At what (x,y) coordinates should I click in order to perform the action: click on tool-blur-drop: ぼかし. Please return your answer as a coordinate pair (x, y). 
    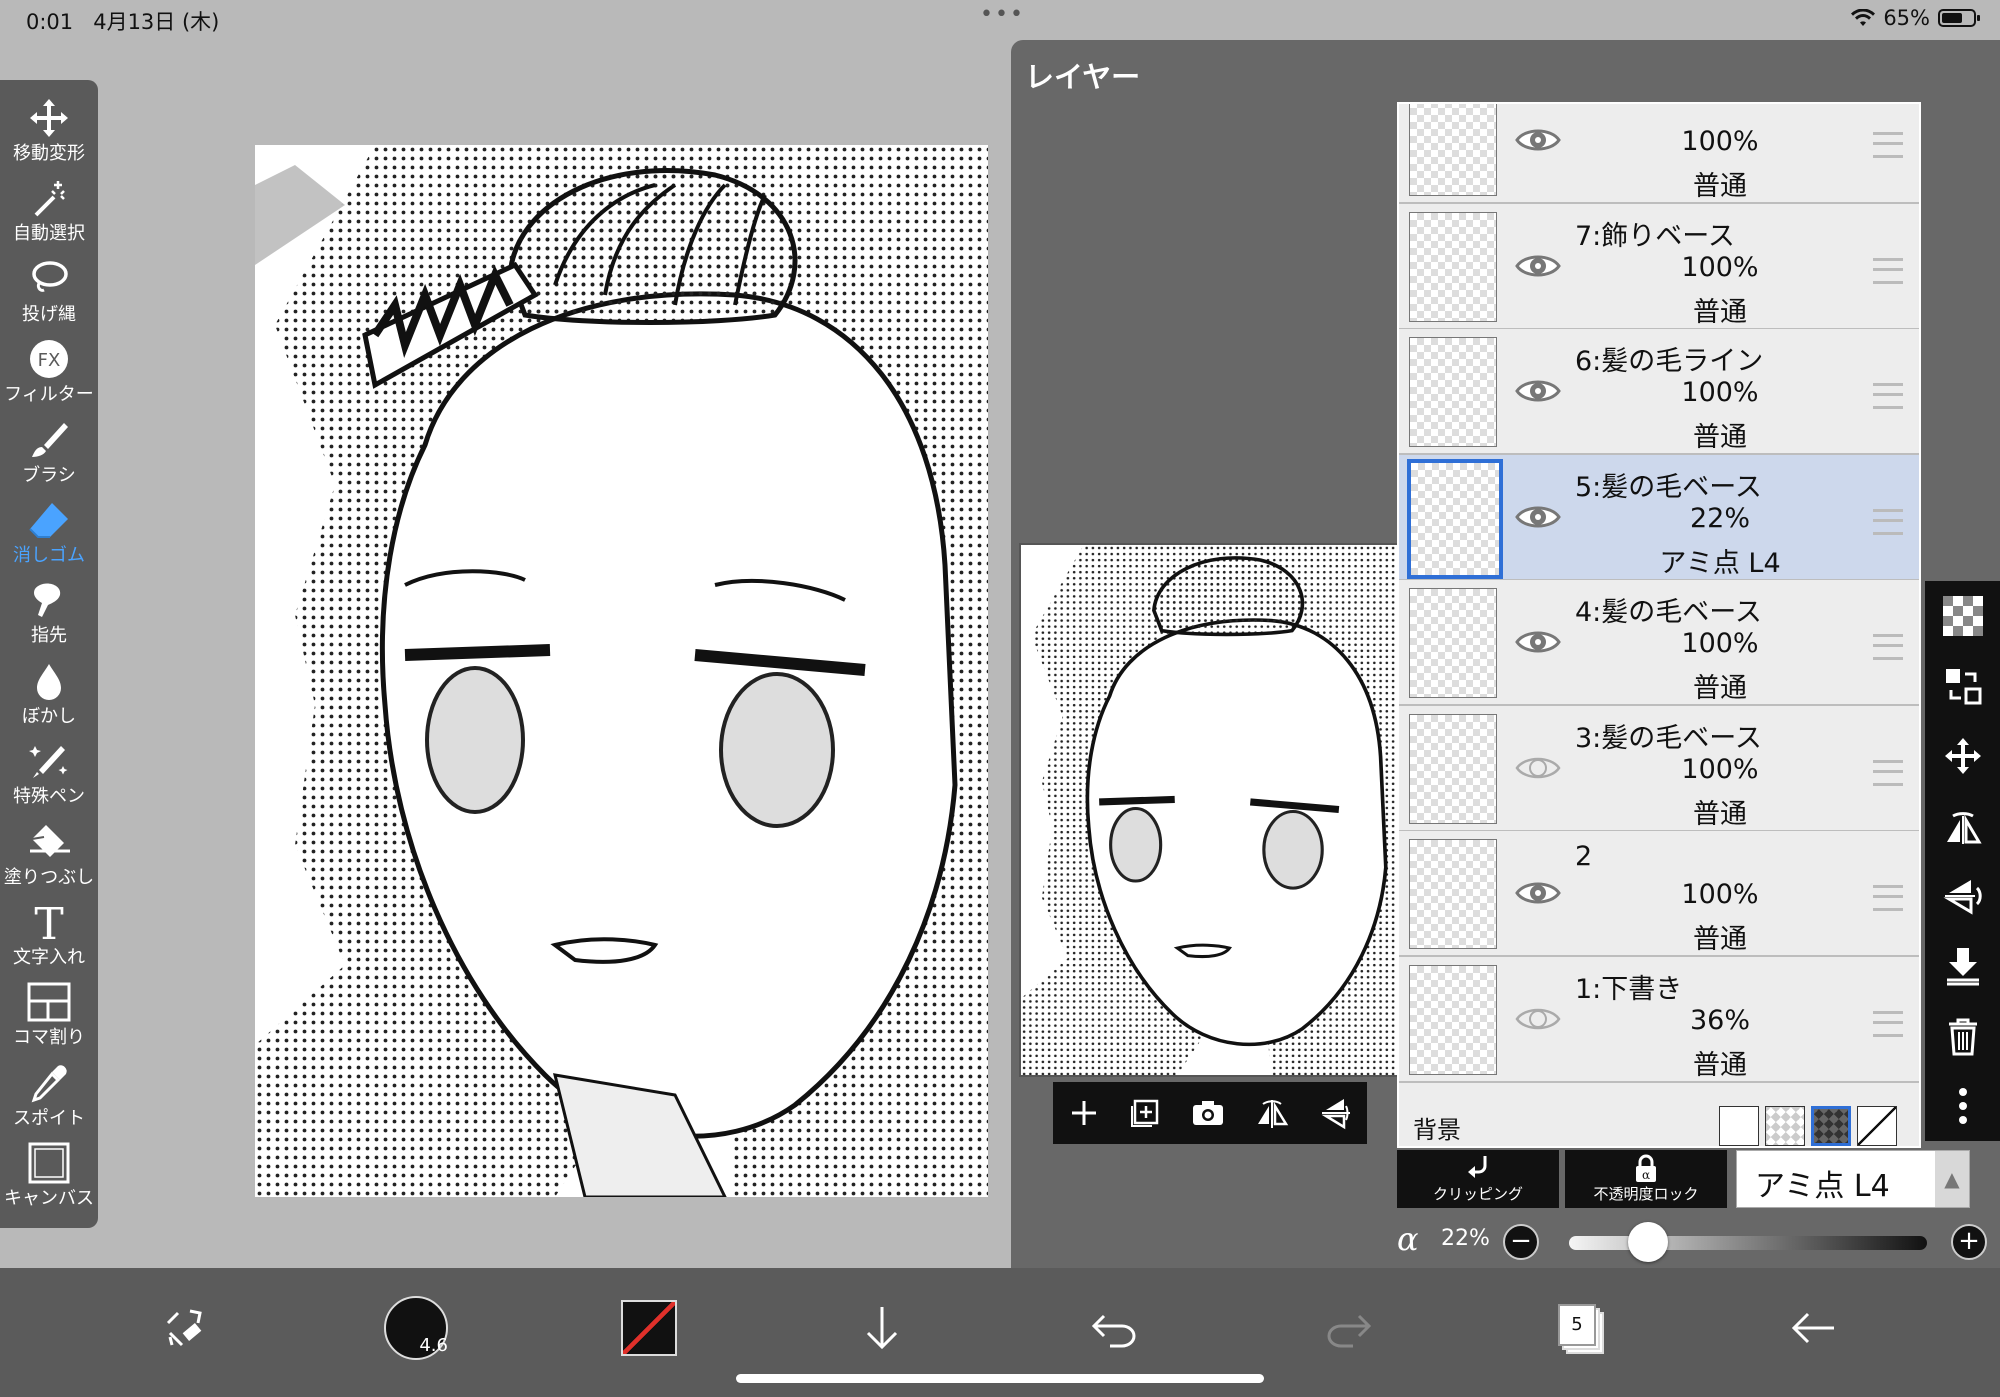
    Looking at the image, I should click on (49, 695).